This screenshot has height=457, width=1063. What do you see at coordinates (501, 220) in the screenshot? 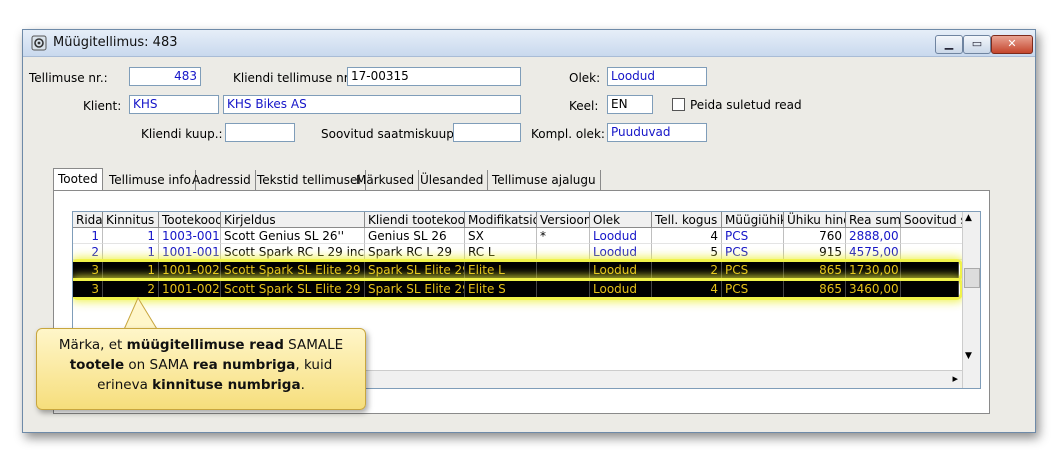
I see `header-modifikatsioon: Modifikatsioo` at bounding box center [501, 220].